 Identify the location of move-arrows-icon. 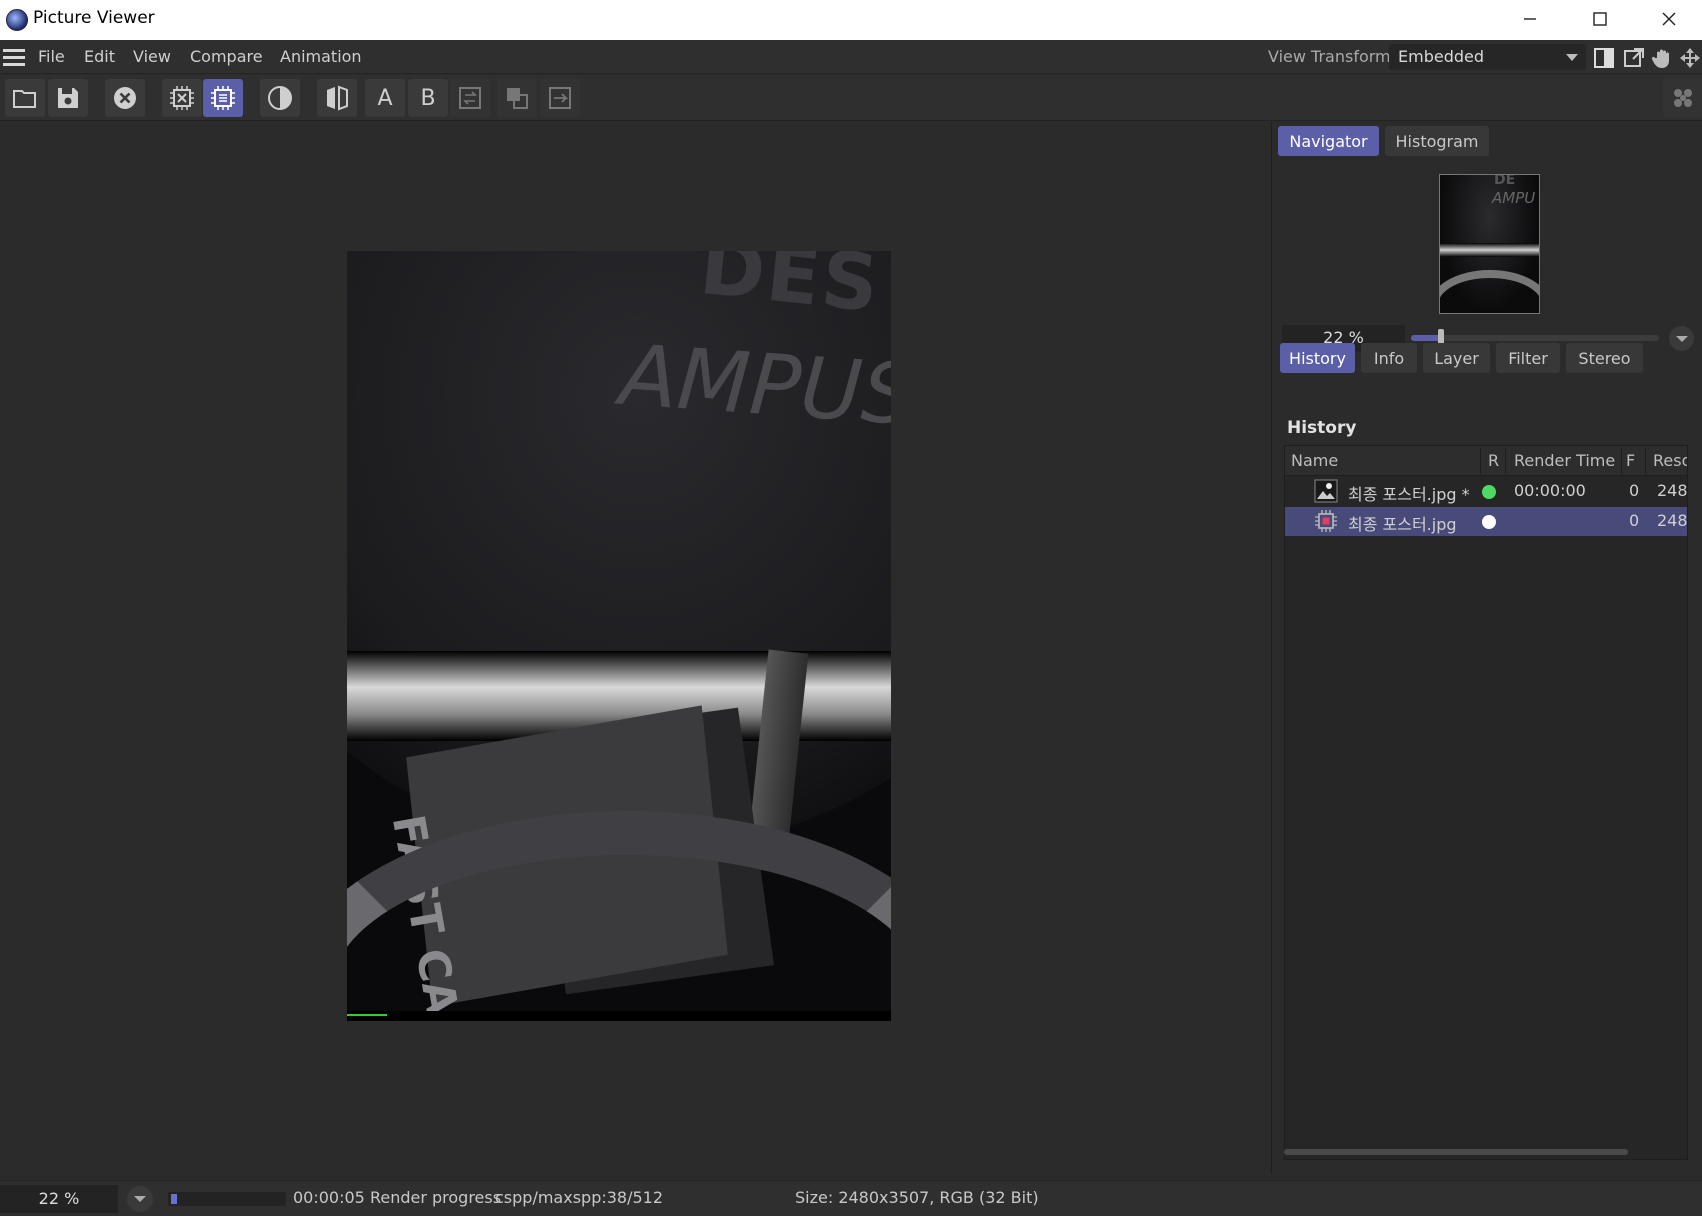
(1690, 58).